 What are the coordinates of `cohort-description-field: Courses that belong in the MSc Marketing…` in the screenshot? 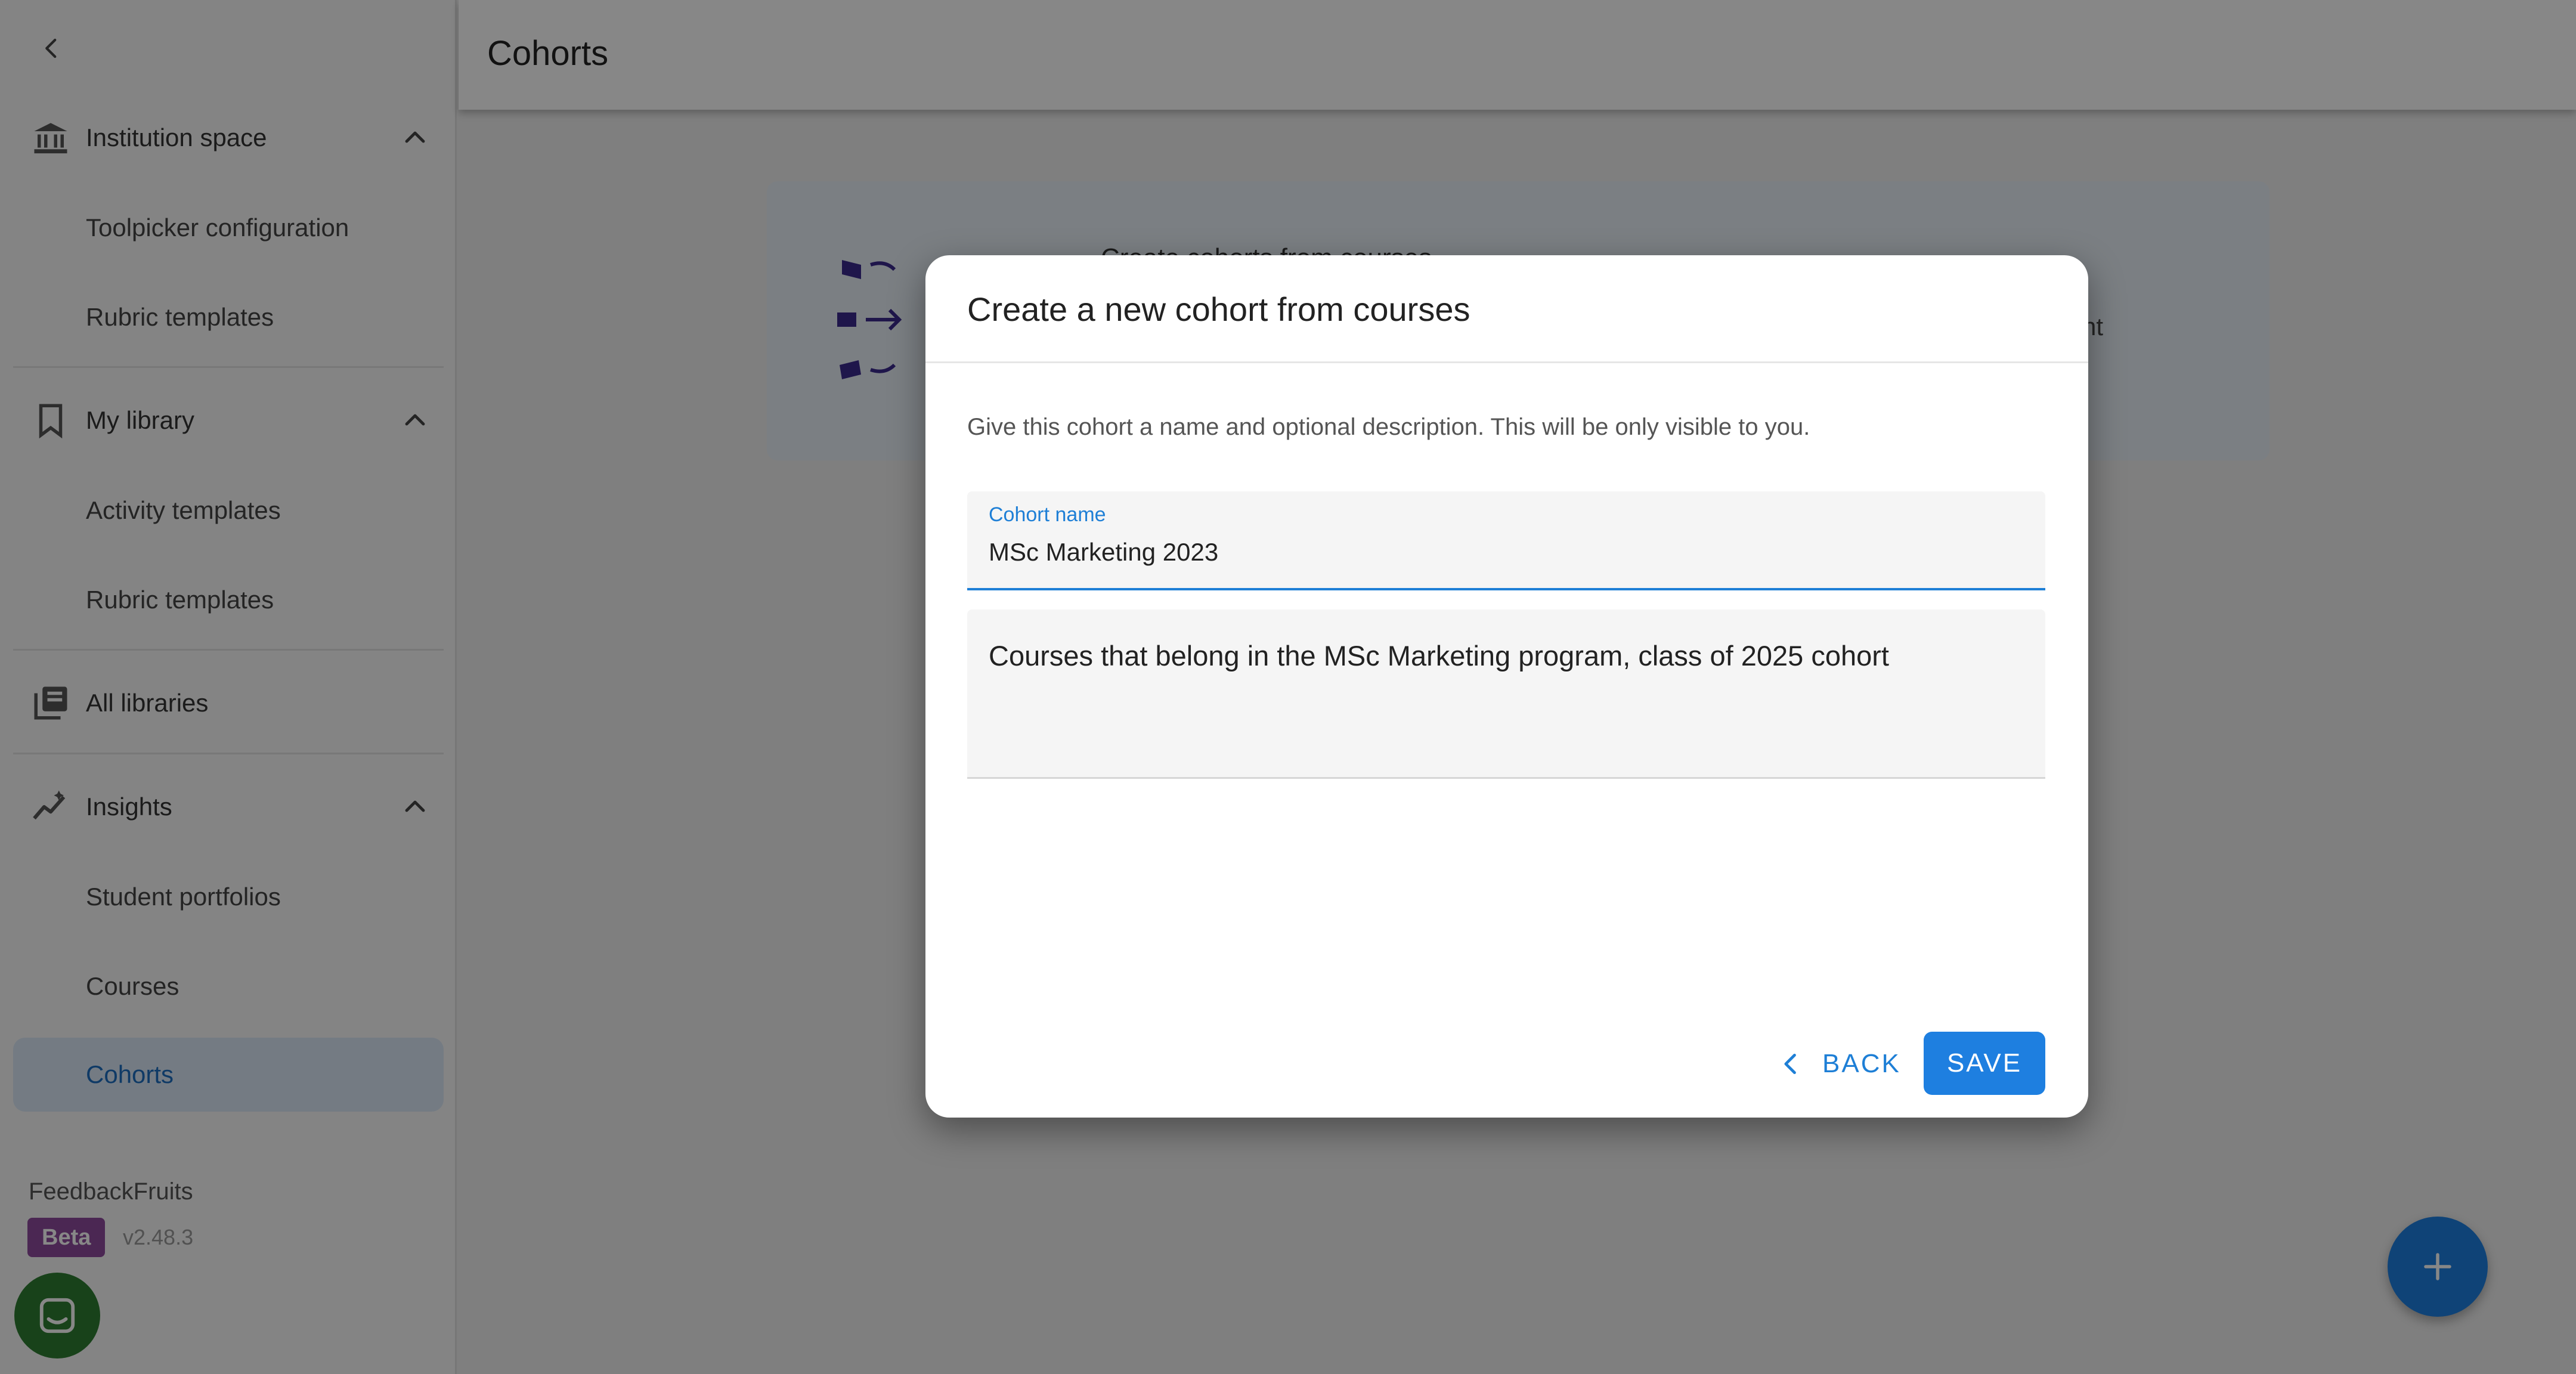 It's located at (1506, 694).